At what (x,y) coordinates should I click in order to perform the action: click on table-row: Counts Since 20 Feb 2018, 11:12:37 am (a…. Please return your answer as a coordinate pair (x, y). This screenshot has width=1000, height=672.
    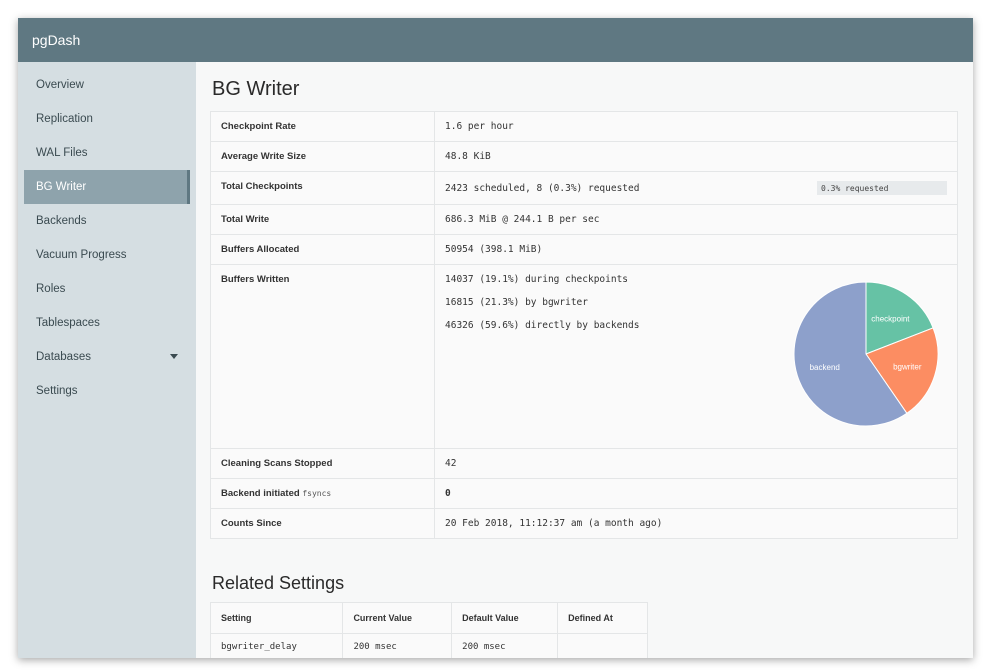
    Looking at the image, I should click on (584, 523).